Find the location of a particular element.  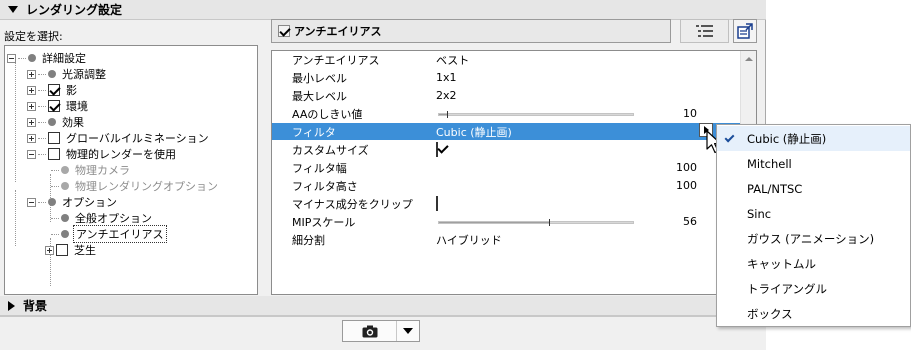

property-row-antialiasing: アンチエイリアス ベスト is located at coordinates (506, 59).